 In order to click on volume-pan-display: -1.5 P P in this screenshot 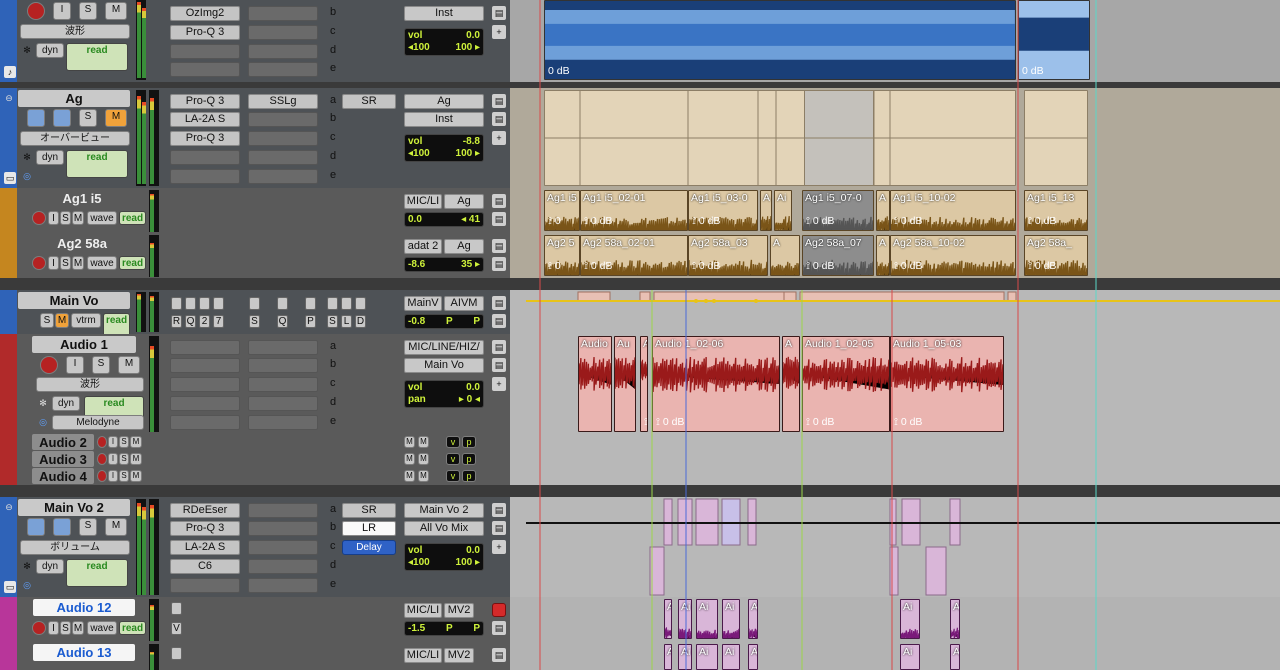, I will do `click(444, 628)`.